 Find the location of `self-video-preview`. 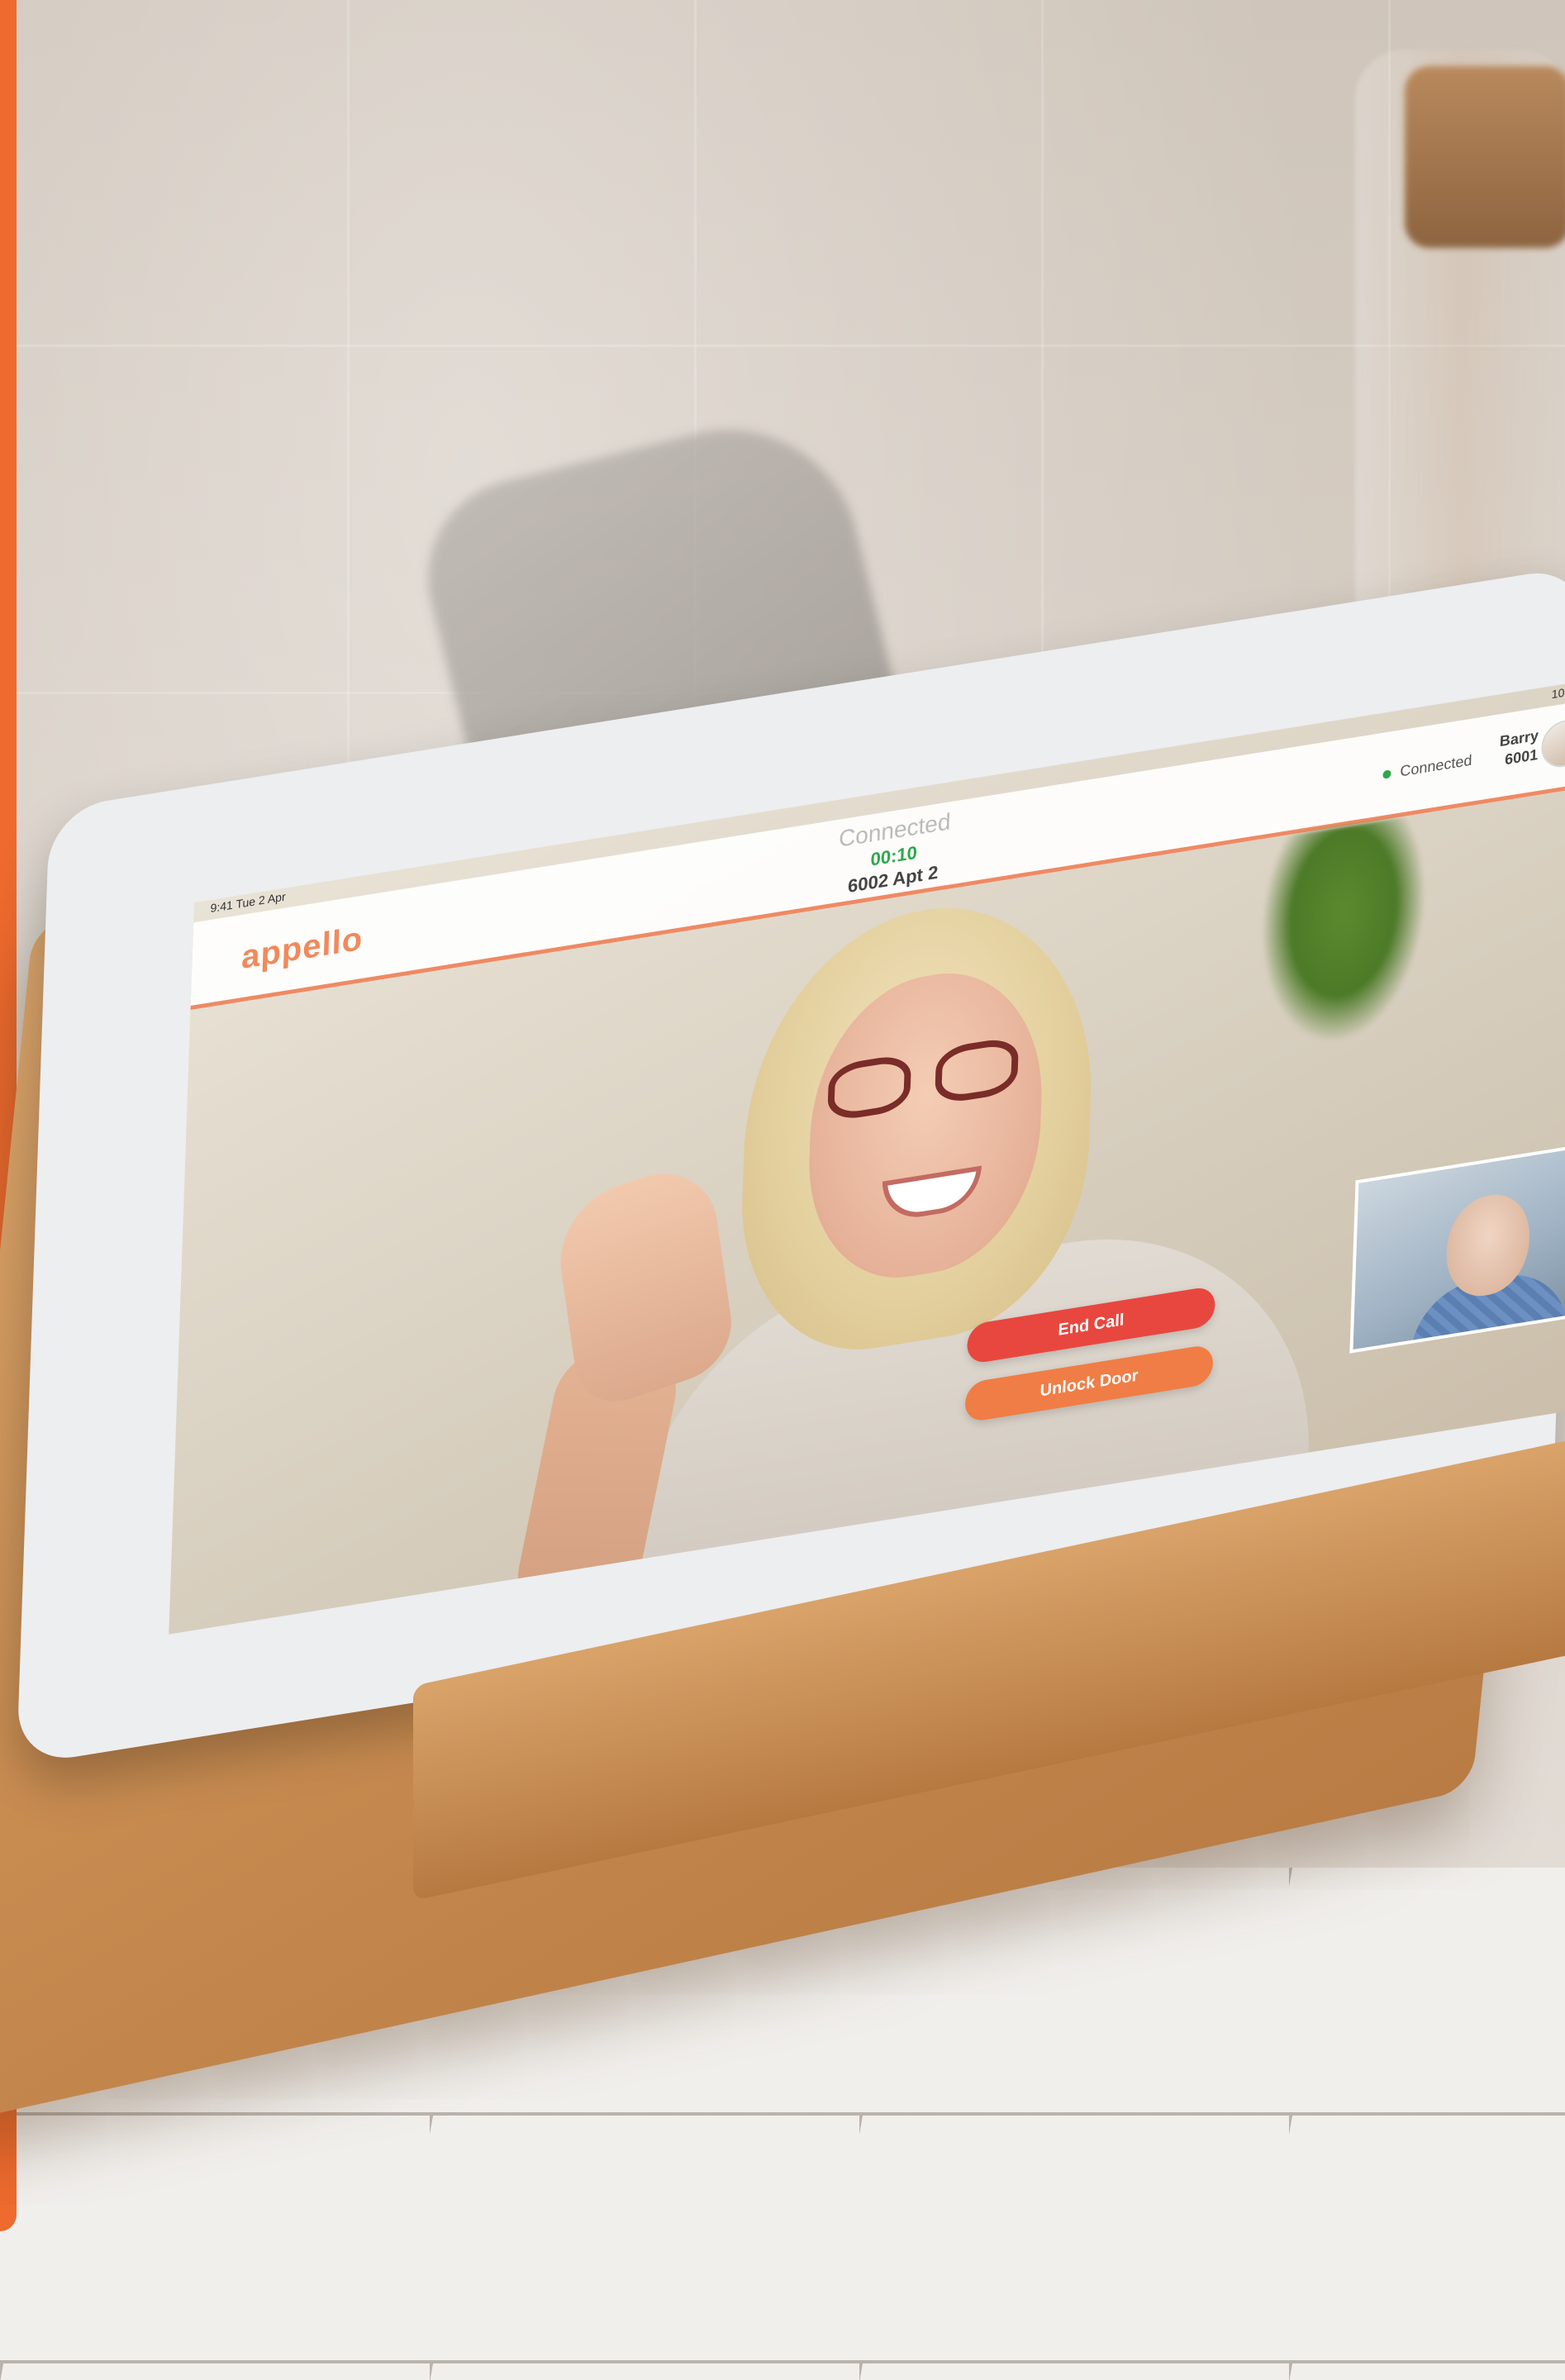

self-video-preview is located at coordinates (1457, 1249).